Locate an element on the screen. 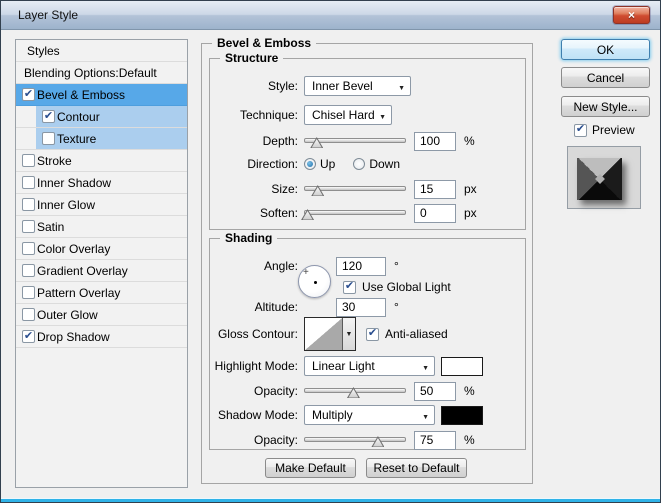 This screenshot has height=503, width=661. soften-slider is located at coordinates (353, 213).